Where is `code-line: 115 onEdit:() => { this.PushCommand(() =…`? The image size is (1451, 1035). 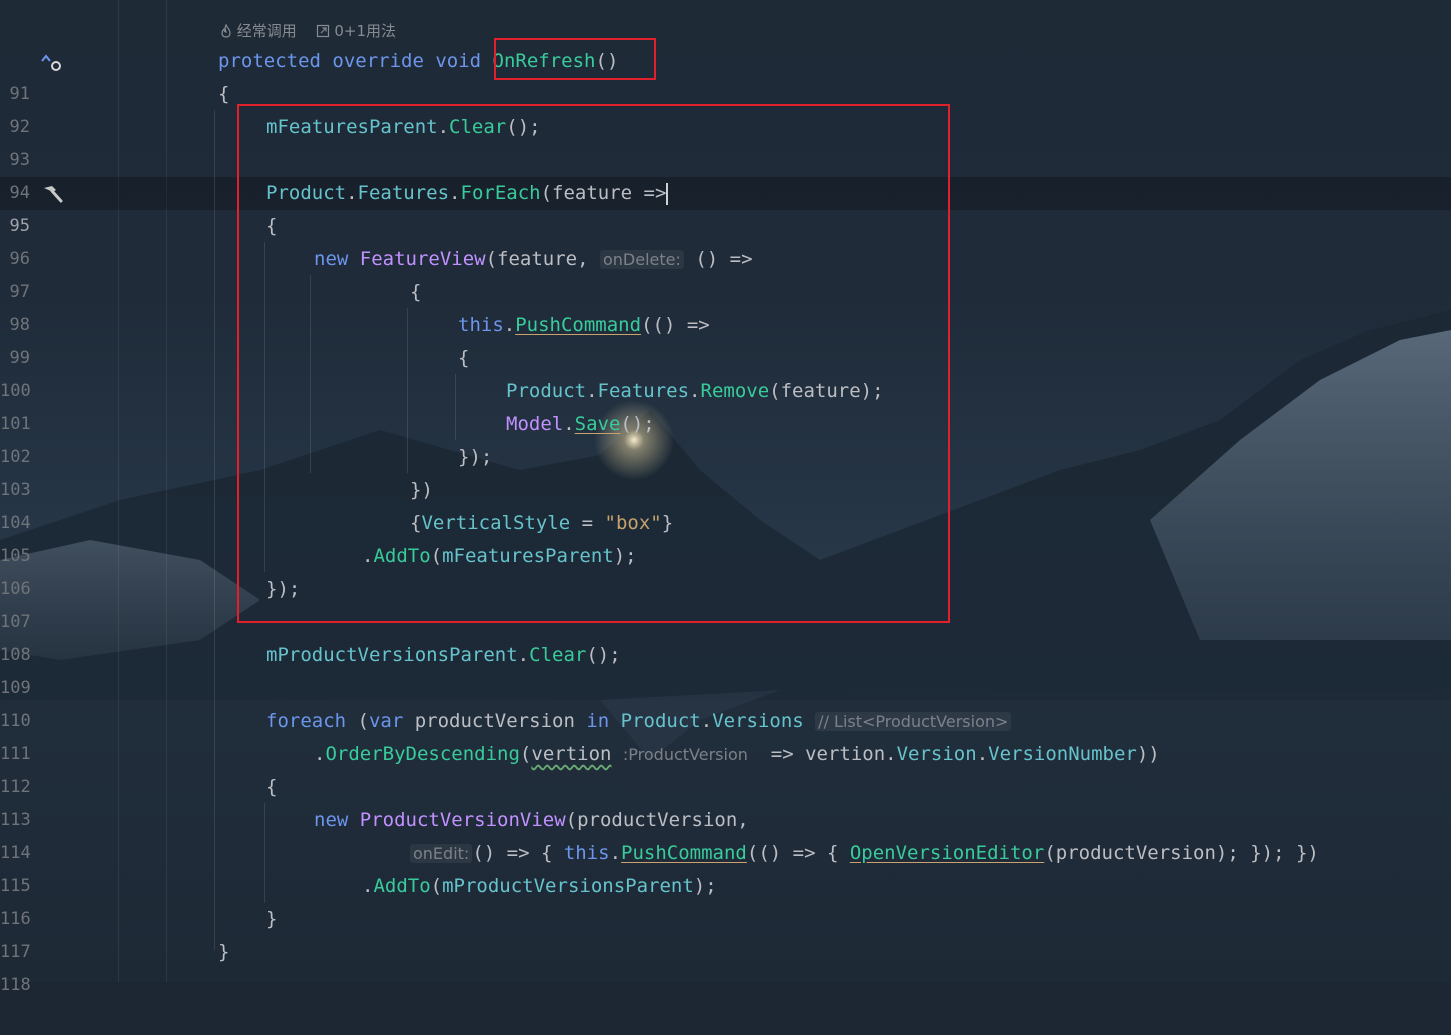 code-line: 115 onEdit:() => { this.PushCommand(() =… is located at coordinates (725, 866).